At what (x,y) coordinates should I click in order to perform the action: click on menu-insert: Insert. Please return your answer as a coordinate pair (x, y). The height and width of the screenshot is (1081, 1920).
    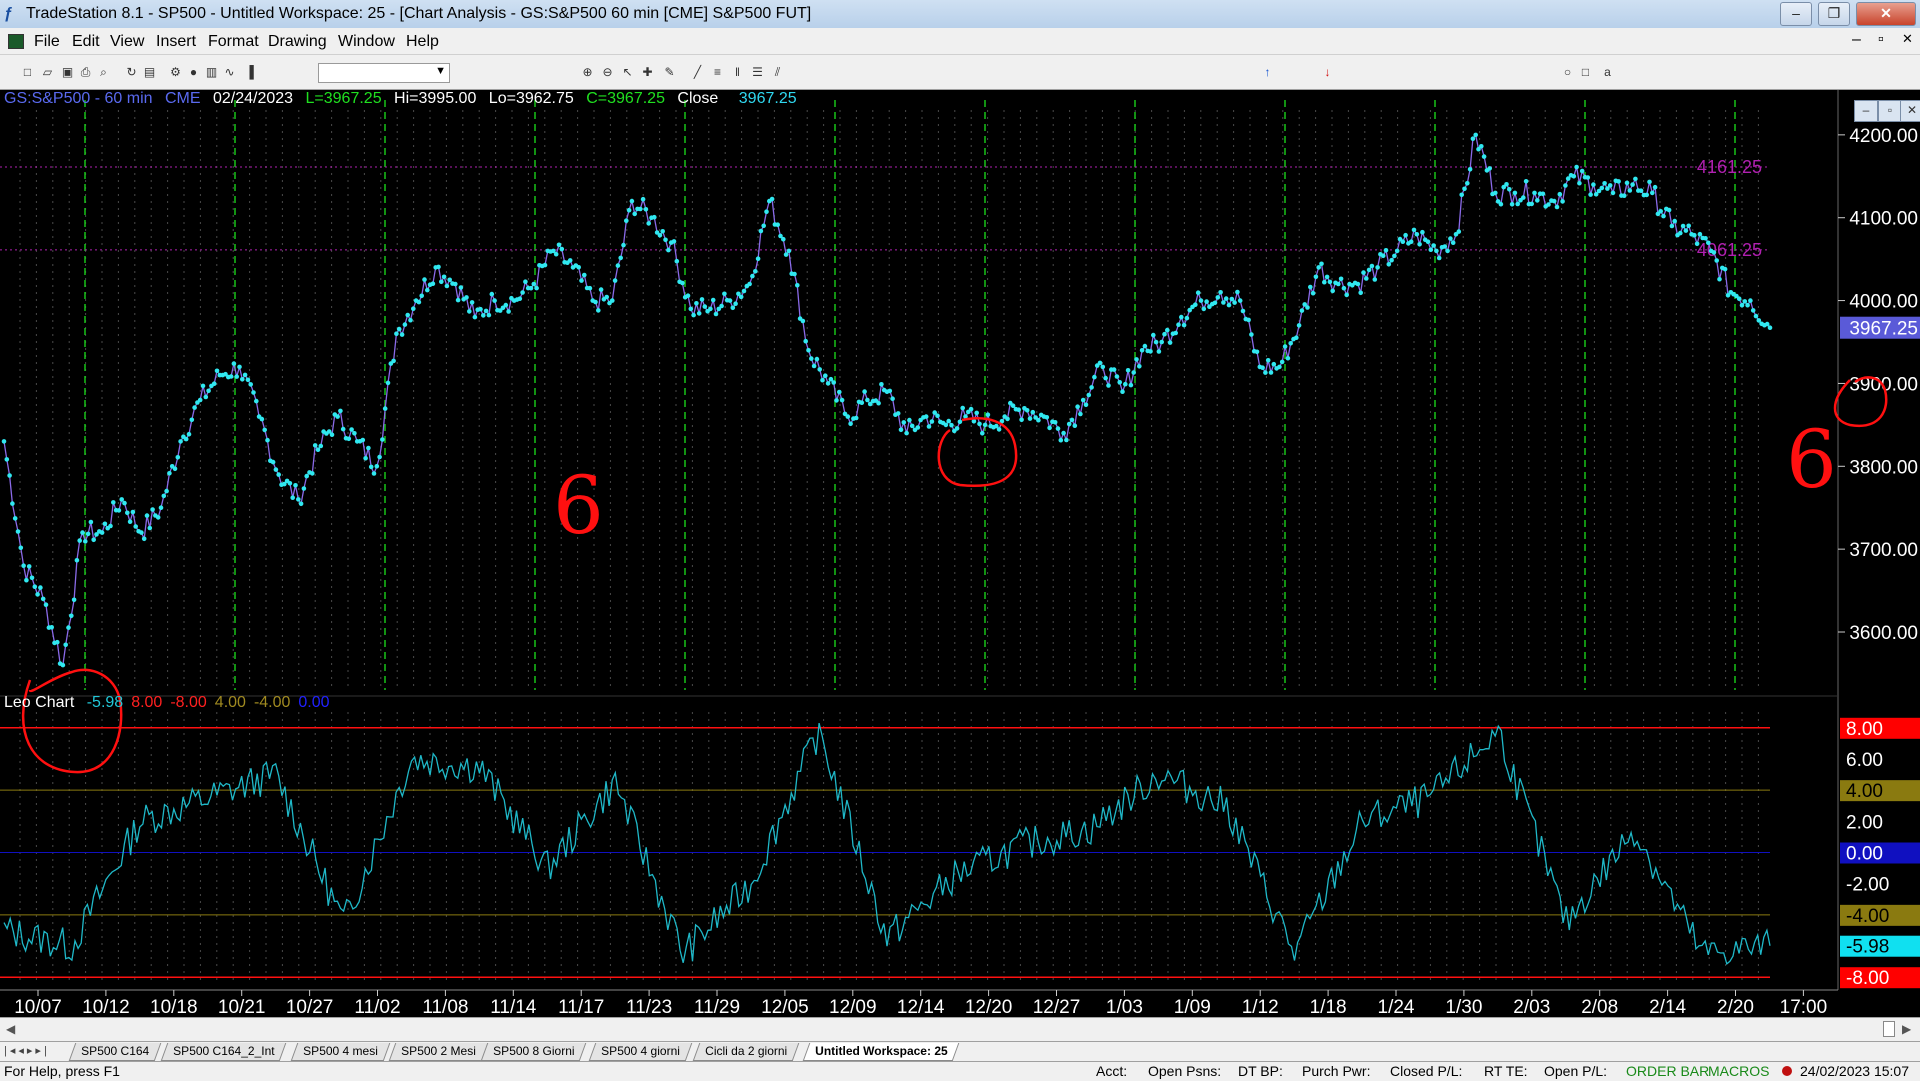
    Looking at the image, I should click on (176, 42).